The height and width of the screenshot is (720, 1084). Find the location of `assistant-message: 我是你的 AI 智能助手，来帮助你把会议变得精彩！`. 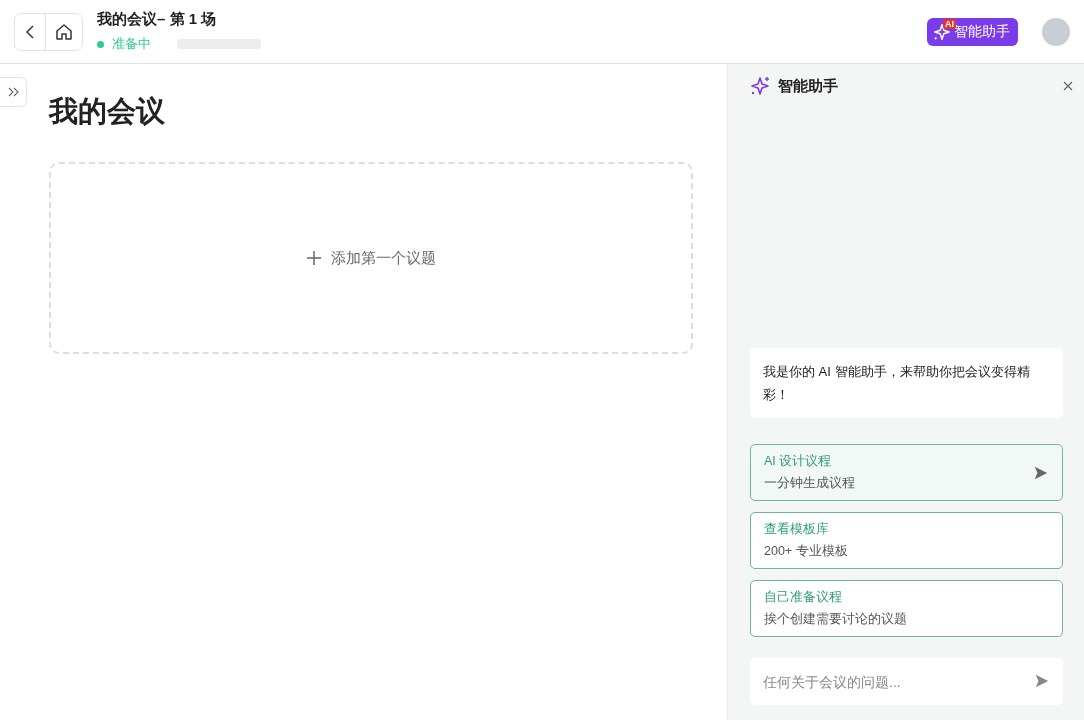

assistant-message: 我是你的 AI 智能助手，来帮助你把会议变得精彩！ is located at coordinates (906, 383).